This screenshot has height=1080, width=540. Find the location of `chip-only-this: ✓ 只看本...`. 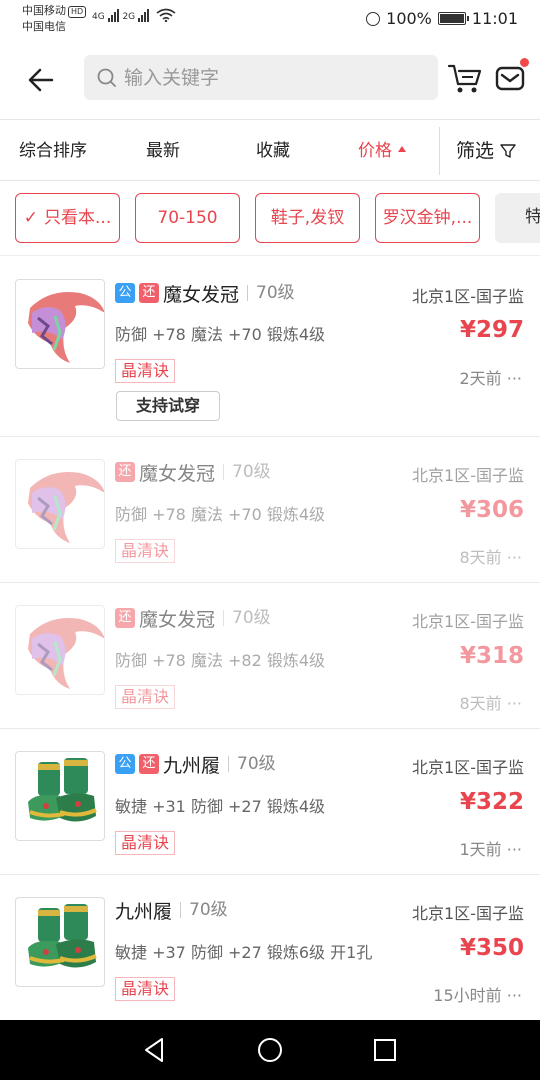

chip-only-this: ✓ 只看本... is located at coordinates (67, 218).